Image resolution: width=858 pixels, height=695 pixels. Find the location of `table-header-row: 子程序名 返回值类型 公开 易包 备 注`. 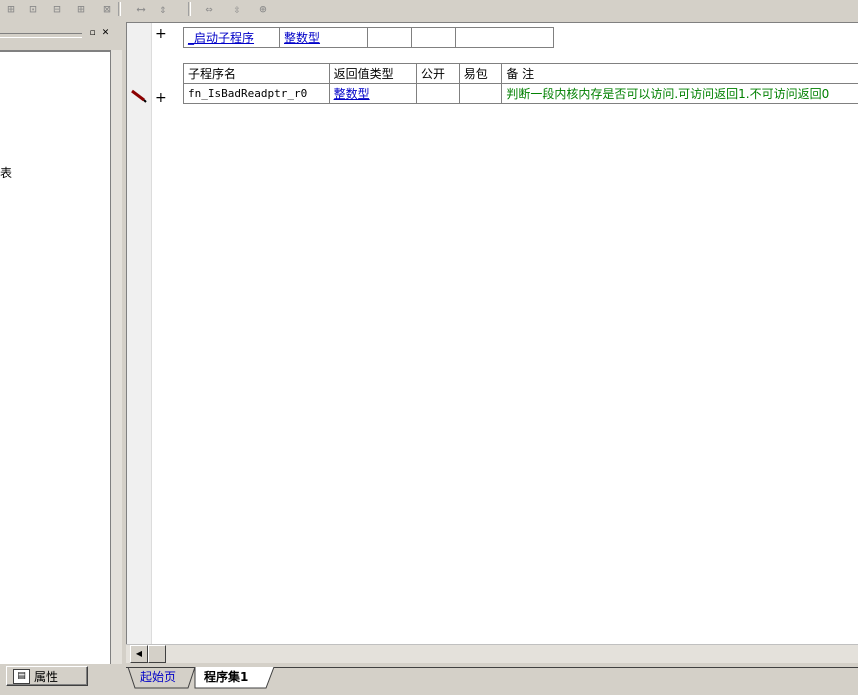

table-header-row: 子程序名 返回值类型 公开 易包 备 注 is located at coordinates (520, 73).